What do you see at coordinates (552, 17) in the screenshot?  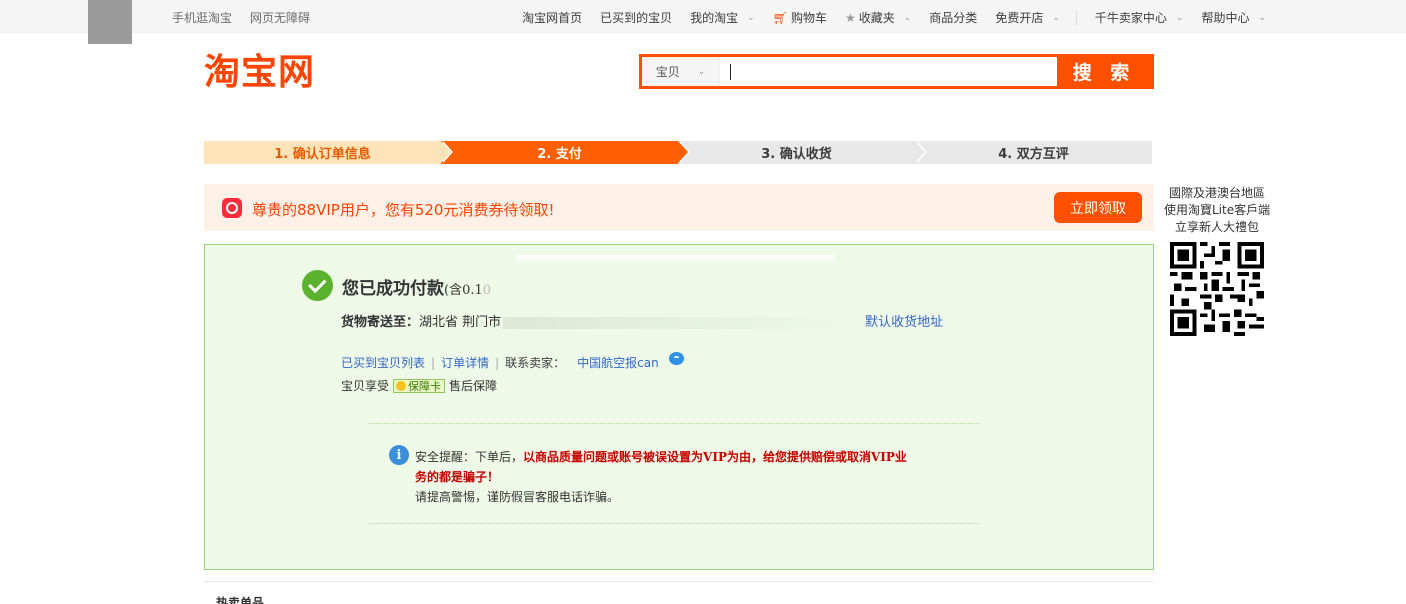 I see `home-link: 淘宝网首页` at bounding box center [552, 17].